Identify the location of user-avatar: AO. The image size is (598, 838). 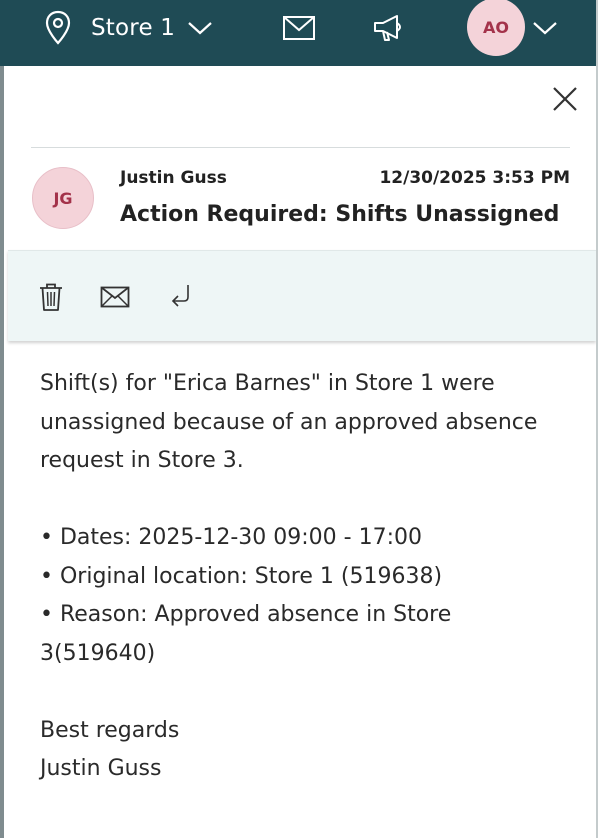
(496, 28).